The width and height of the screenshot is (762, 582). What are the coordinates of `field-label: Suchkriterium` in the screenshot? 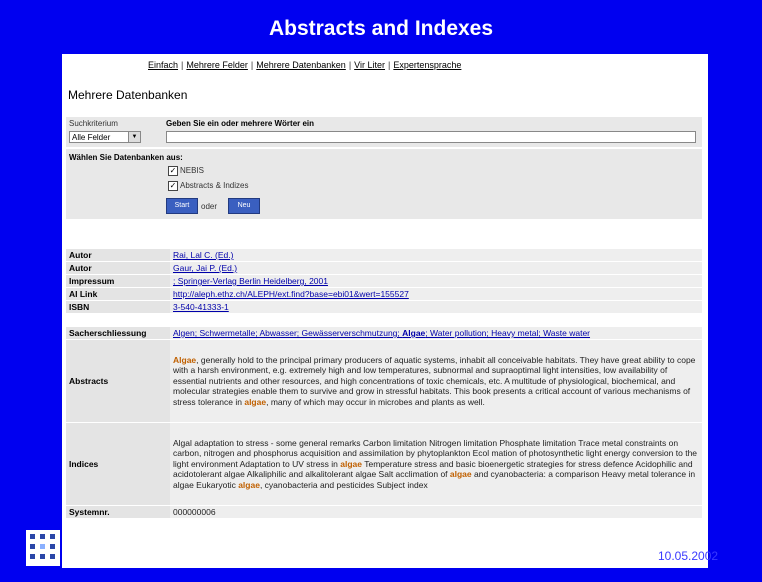 It's located at (93, 123).